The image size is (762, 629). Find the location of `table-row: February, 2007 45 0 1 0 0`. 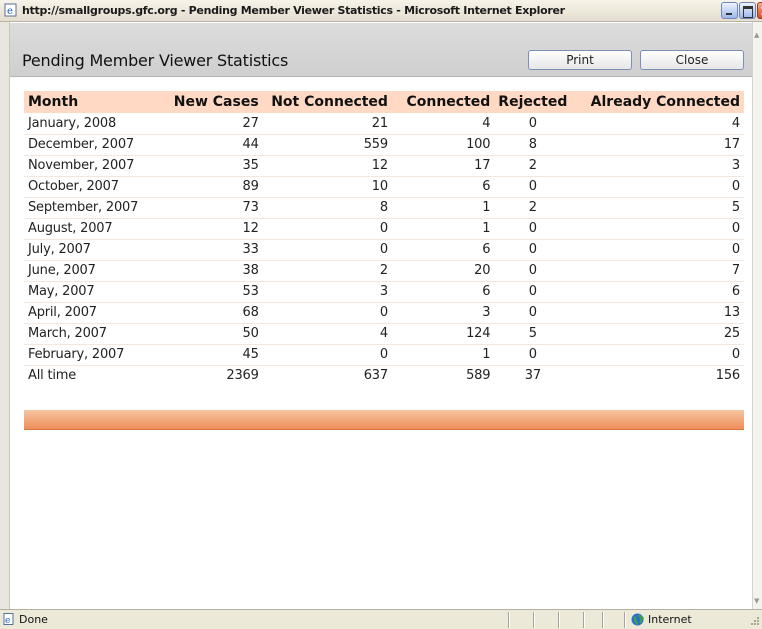

table-row: February, 2007 45 0 1 0 0 is located at coordinates (384, 355).